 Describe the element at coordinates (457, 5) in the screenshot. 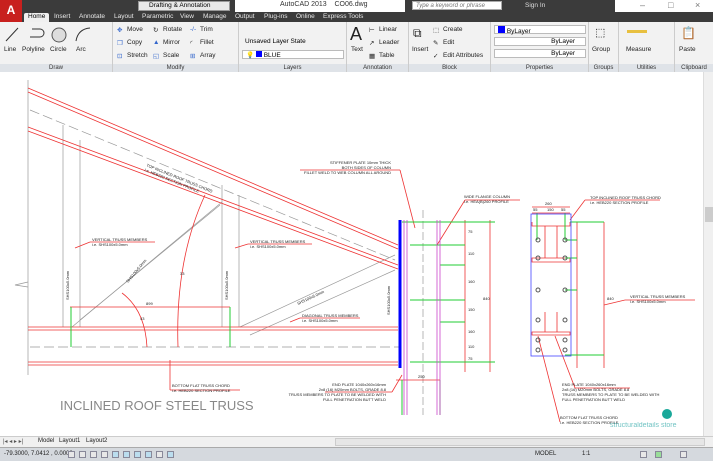

I see `search-input: Type a keyword or phrase` at that location.